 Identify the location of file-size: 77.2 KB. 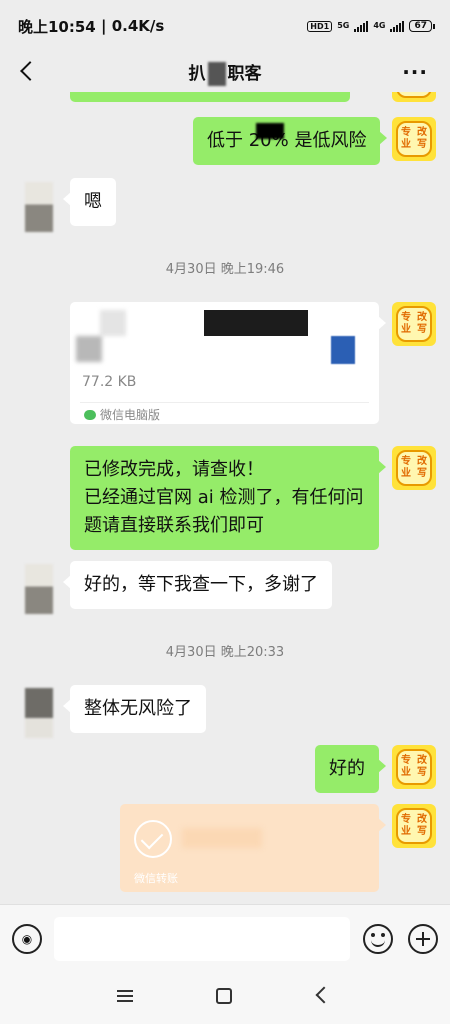
(109, 382).